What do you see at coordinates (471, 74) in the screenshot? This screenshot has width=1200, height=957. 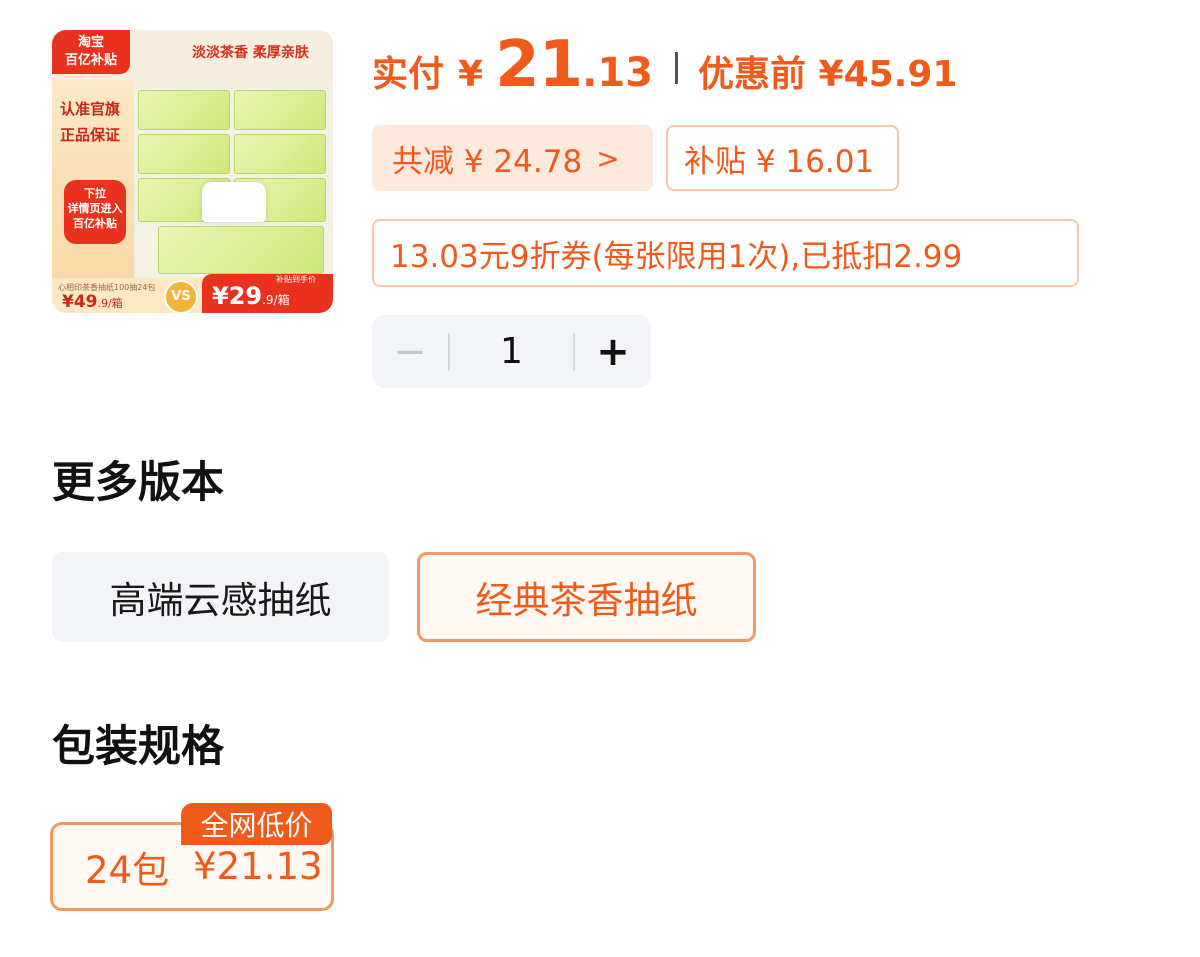 I see `paid-currency: ¥` at bounding box center [471, 74].